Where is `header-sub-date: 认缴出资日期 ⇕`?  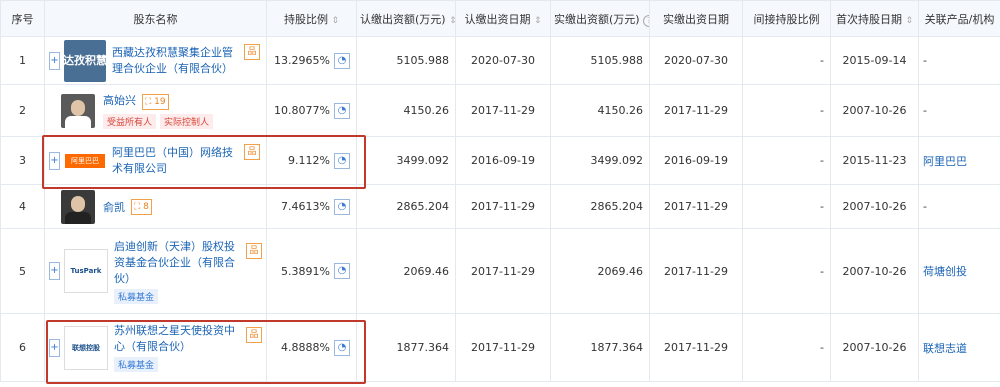
header-sub-date: 认缴出资日期 ⇕ is located at coordinates (503, 18).